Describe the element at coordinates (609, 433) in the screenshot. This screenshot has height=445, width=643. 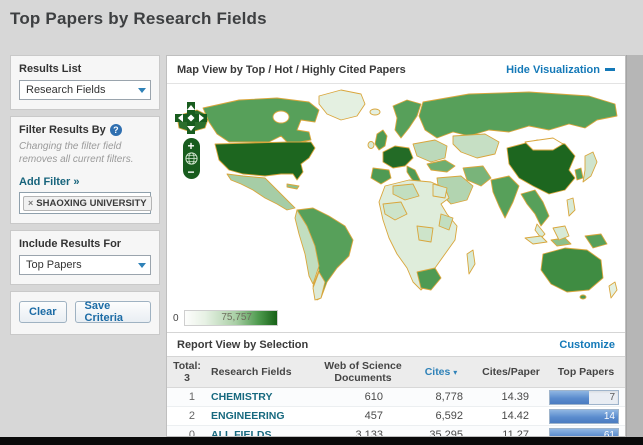
I see `top-papers-value: 61` at that location.